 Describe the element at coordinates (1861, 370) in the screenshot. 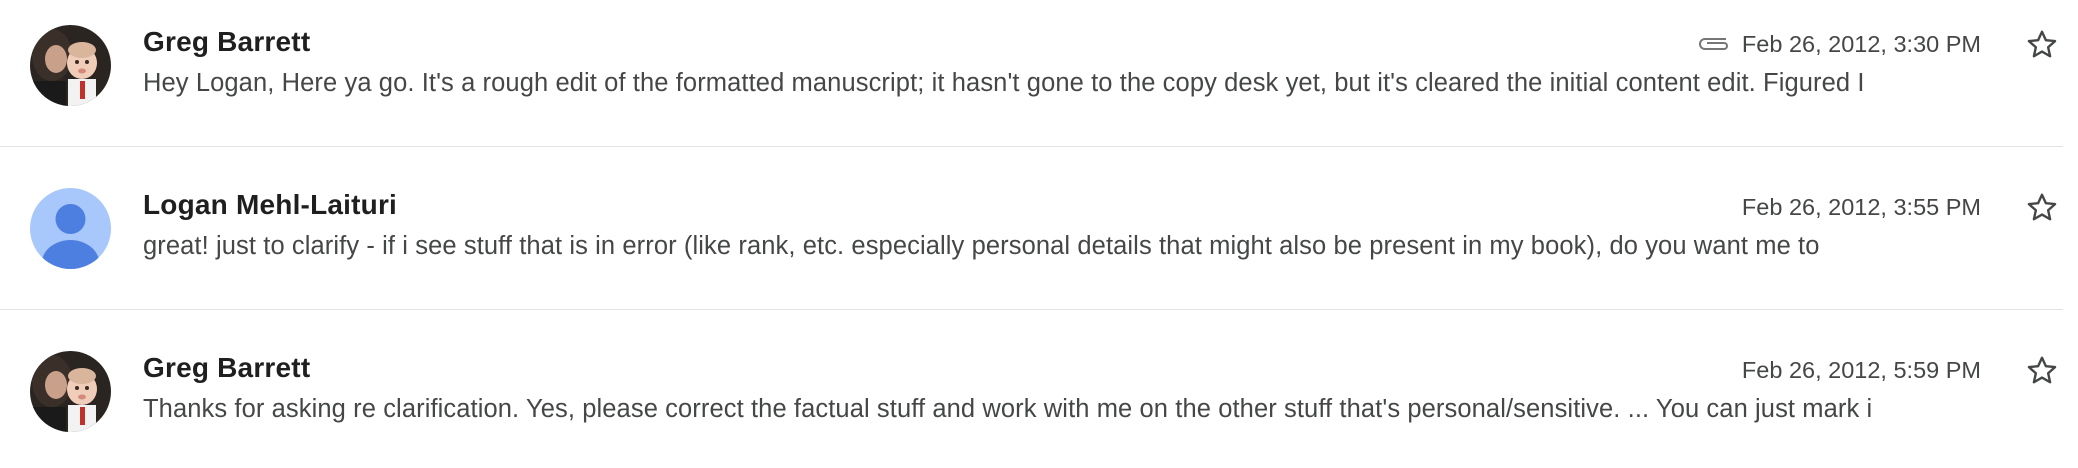

I see `message-date: Feb 26, 2012, 5:59 PM` at that location.